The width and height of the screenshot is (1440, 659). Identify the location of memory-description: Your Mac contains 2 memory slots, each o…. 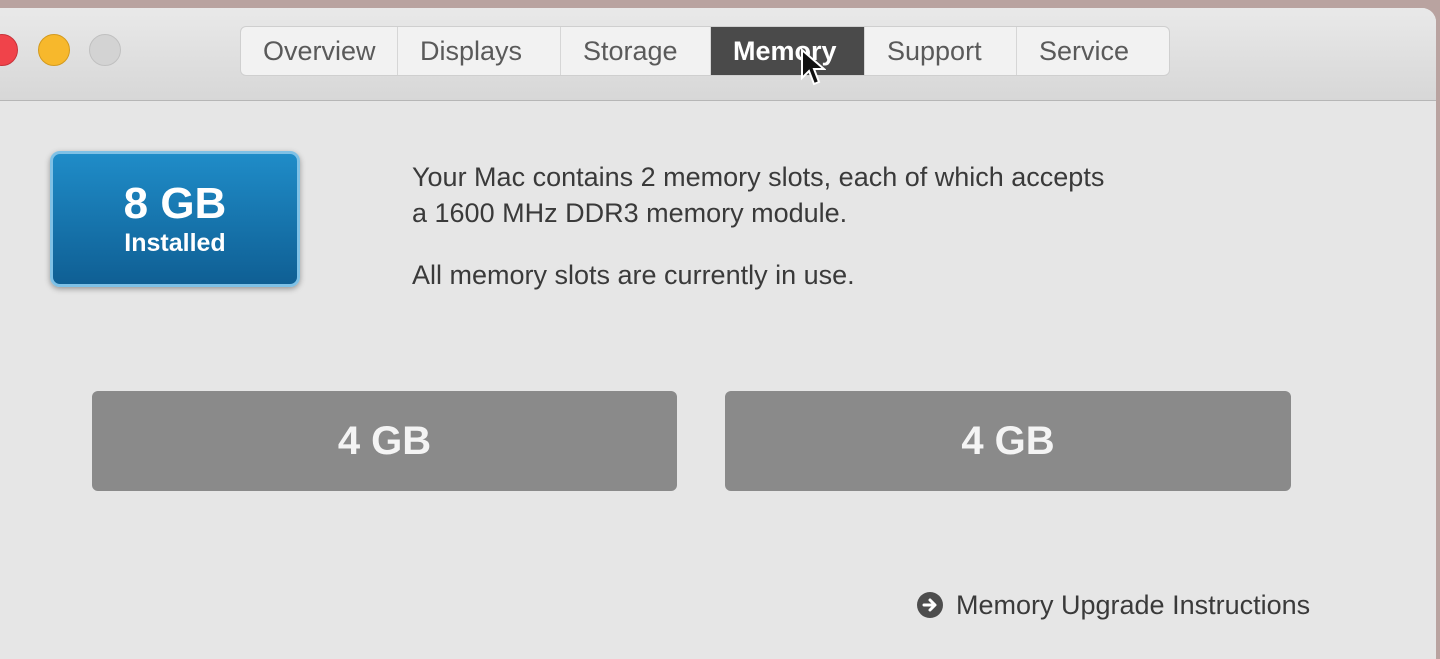
(822, 226).